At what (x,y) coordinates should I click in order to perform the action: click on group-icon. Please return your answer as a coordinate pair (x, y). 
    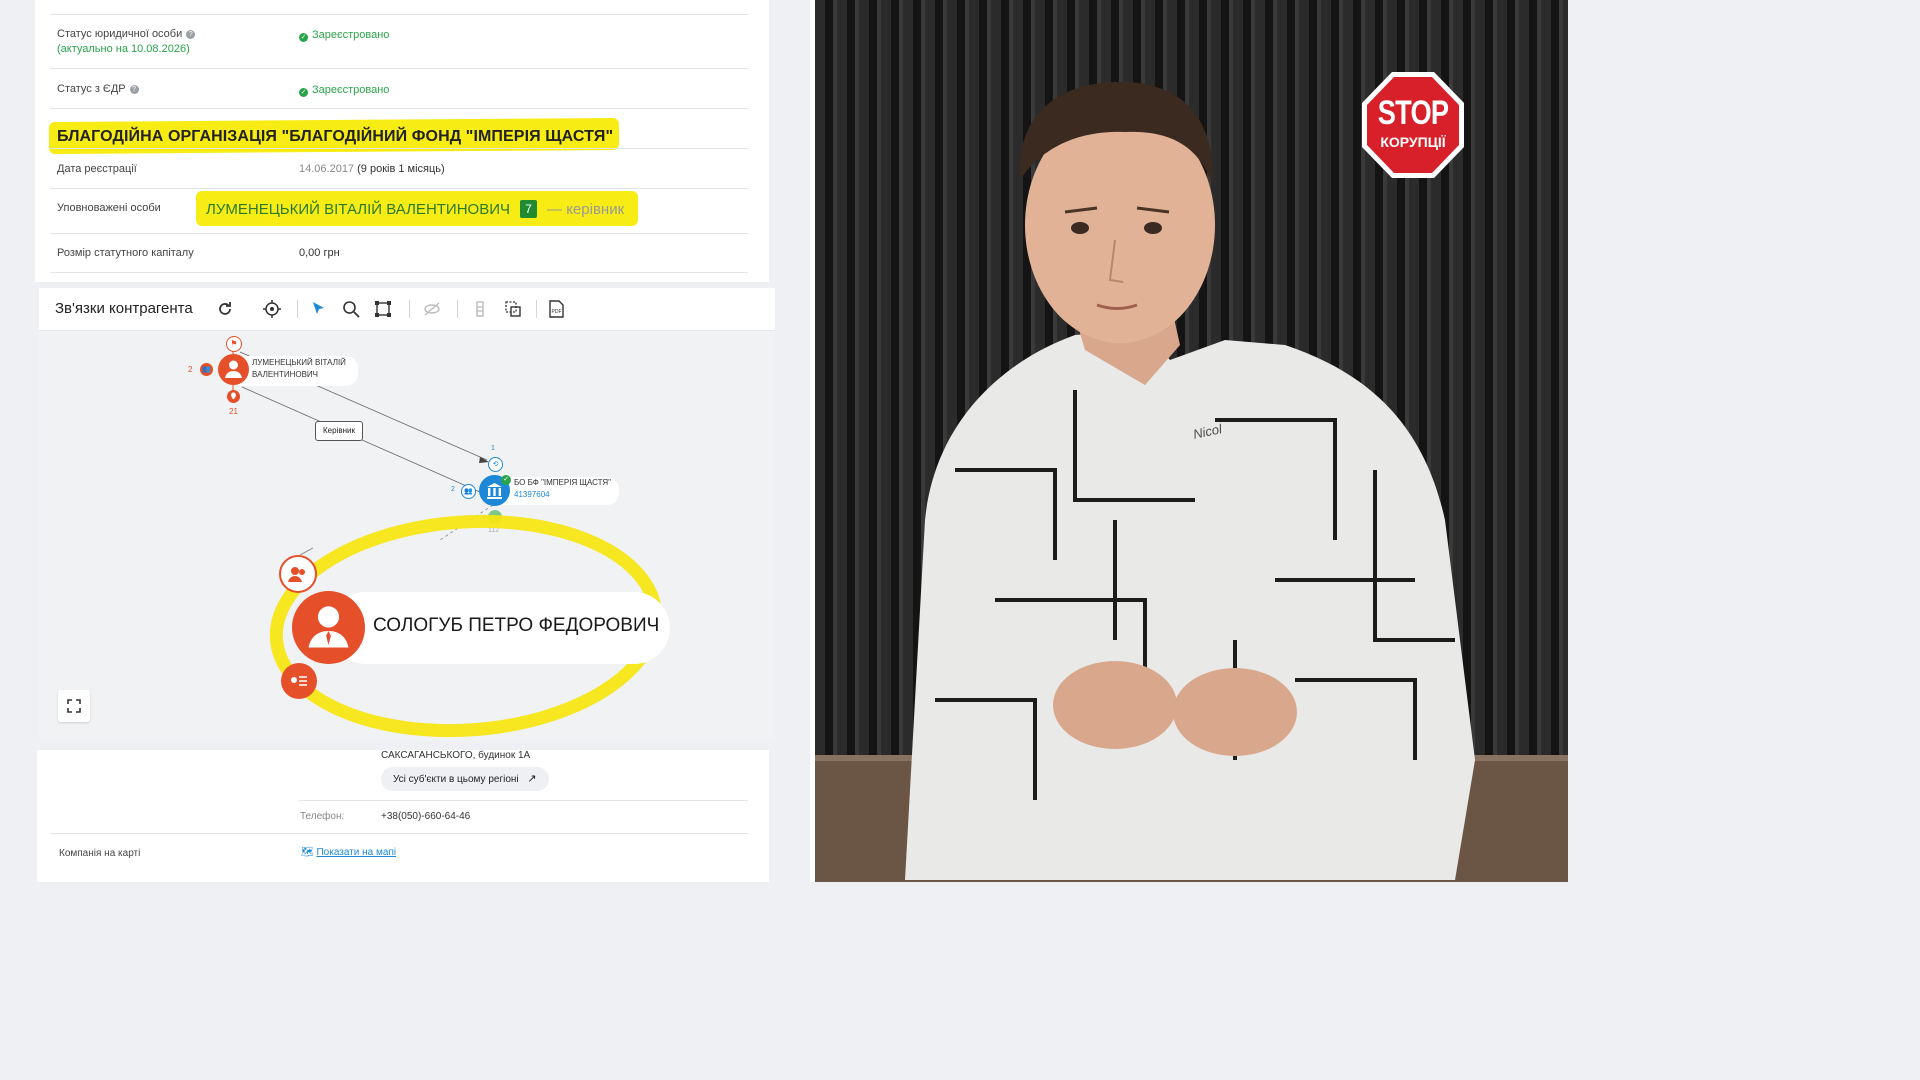
    Looking at the image, I should click on (298, 574).